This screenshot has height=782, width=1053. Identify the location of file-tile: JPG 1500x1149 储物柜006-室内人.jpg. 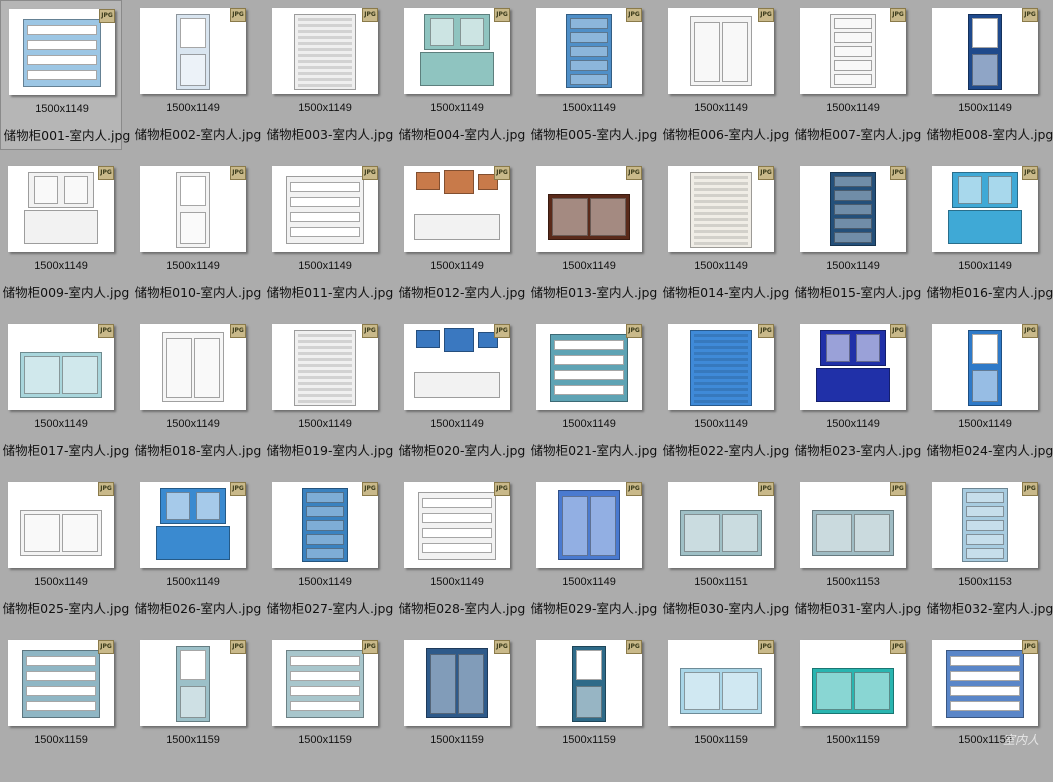
(724, 75).